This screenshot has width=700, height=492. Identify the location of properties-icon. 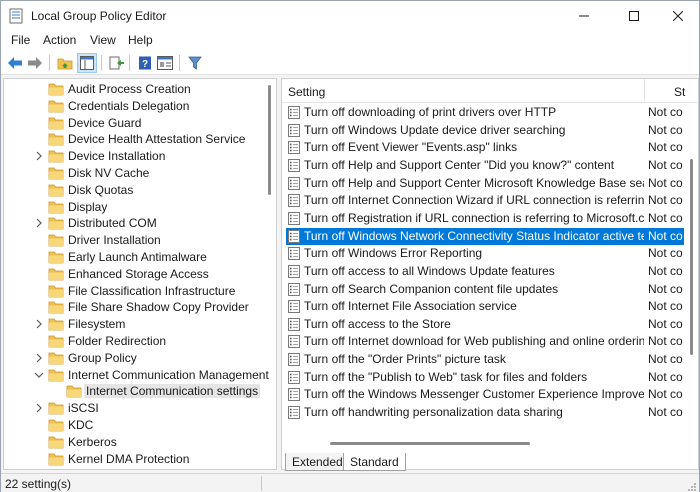
(165, 63).